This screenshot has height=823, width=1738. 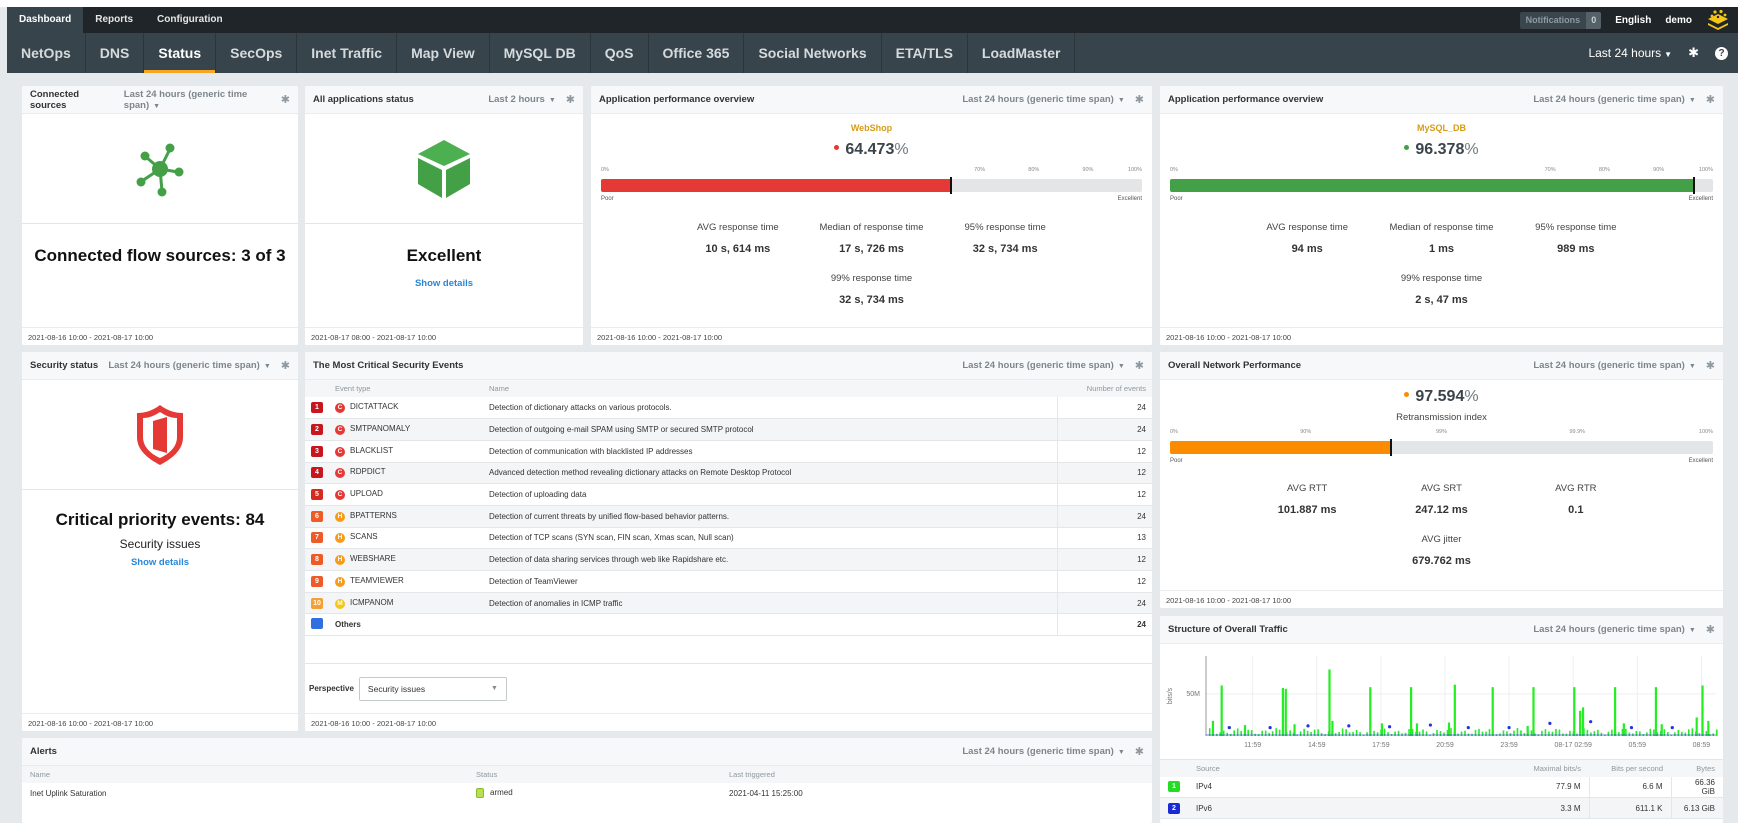 What do you see at coordinates (1697, 768) in the screenshot?
I see `column-header-bytes: Bytes` at bounding box center [1697, 768].